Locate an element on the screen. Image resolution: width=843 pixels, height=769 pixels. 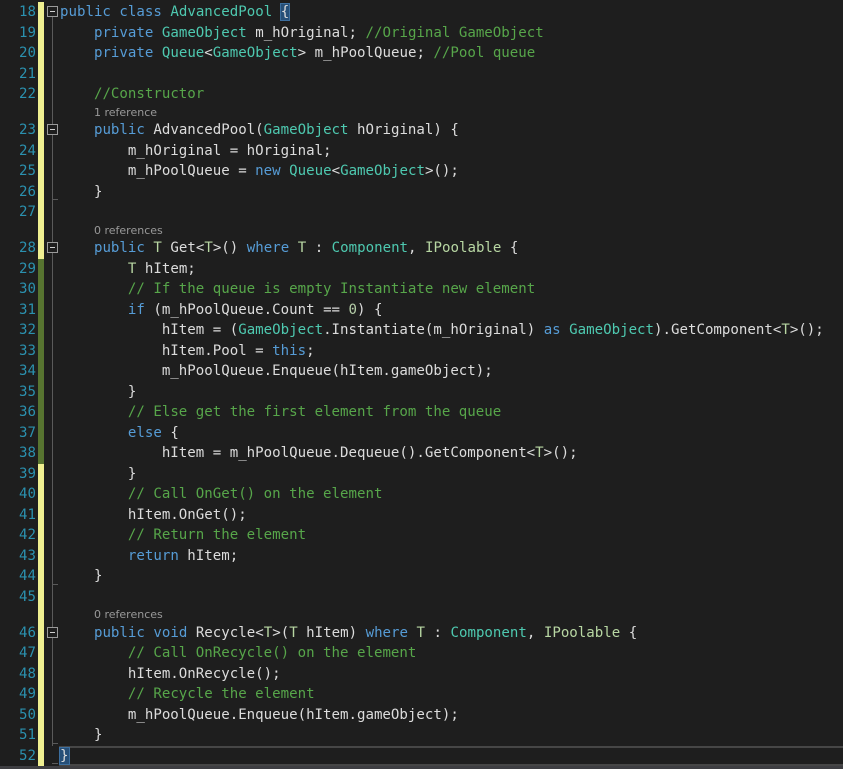
keyword-token: if is located at coordinates (136, 309).